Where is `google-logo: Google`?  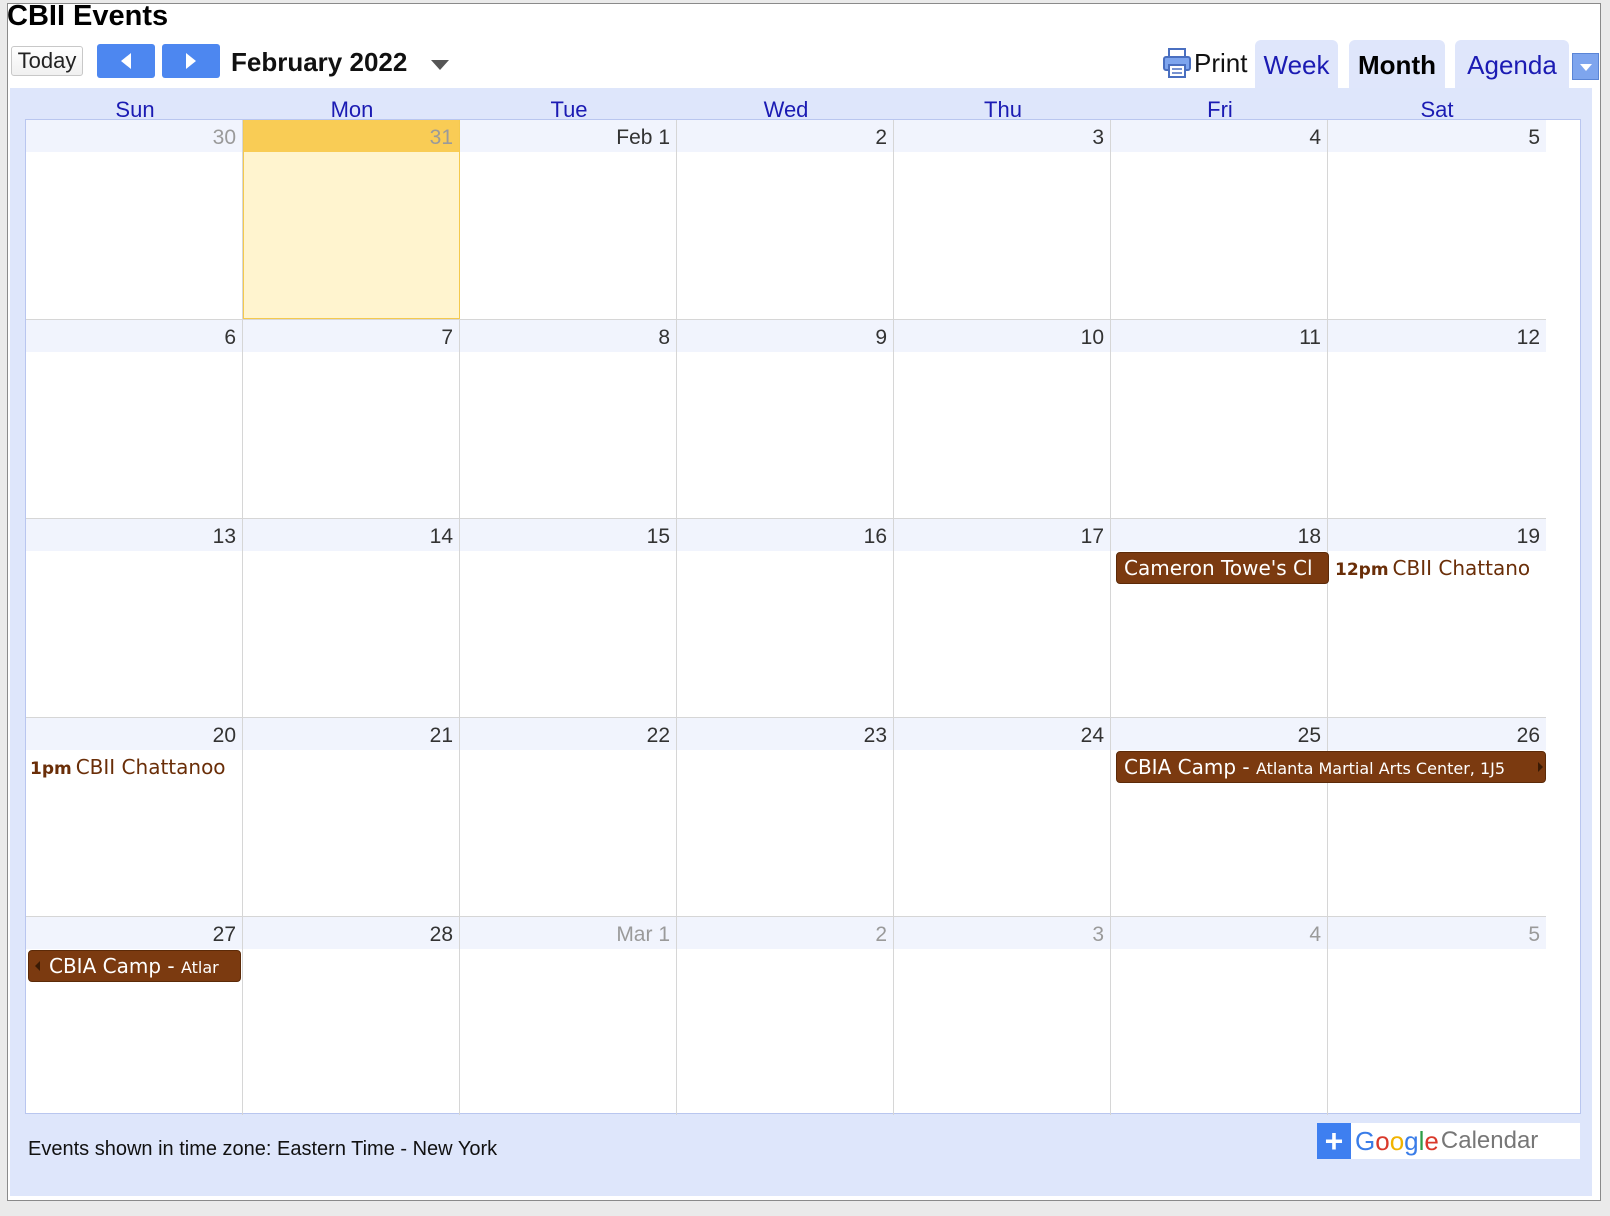 google-logo: Google is located at coordinates (1397, 1140).